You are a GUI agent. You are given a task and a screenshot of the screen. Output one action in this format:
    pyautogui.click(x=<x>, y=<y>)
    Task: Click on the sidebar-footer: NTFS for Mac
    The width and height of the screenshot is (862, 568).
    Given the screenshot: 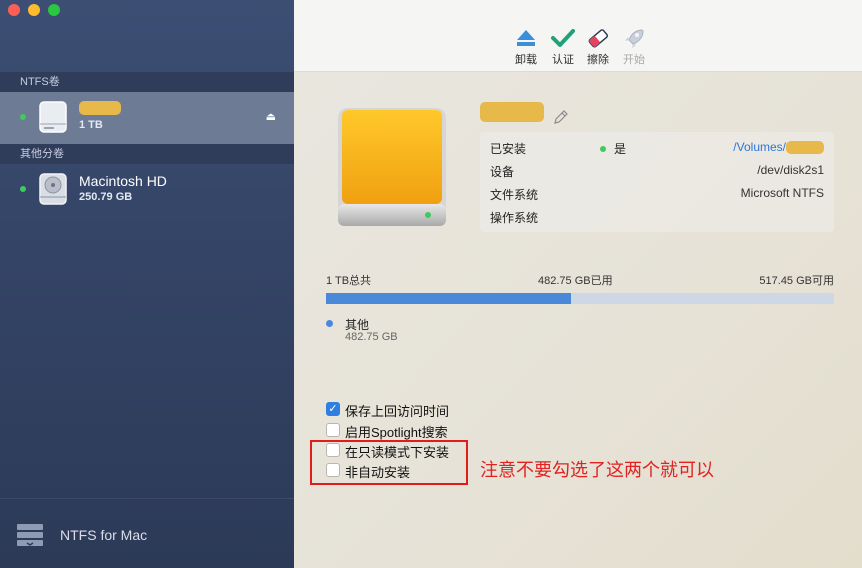 What is the action you would take?
    pyautogui.click(x=147, y=533)
    